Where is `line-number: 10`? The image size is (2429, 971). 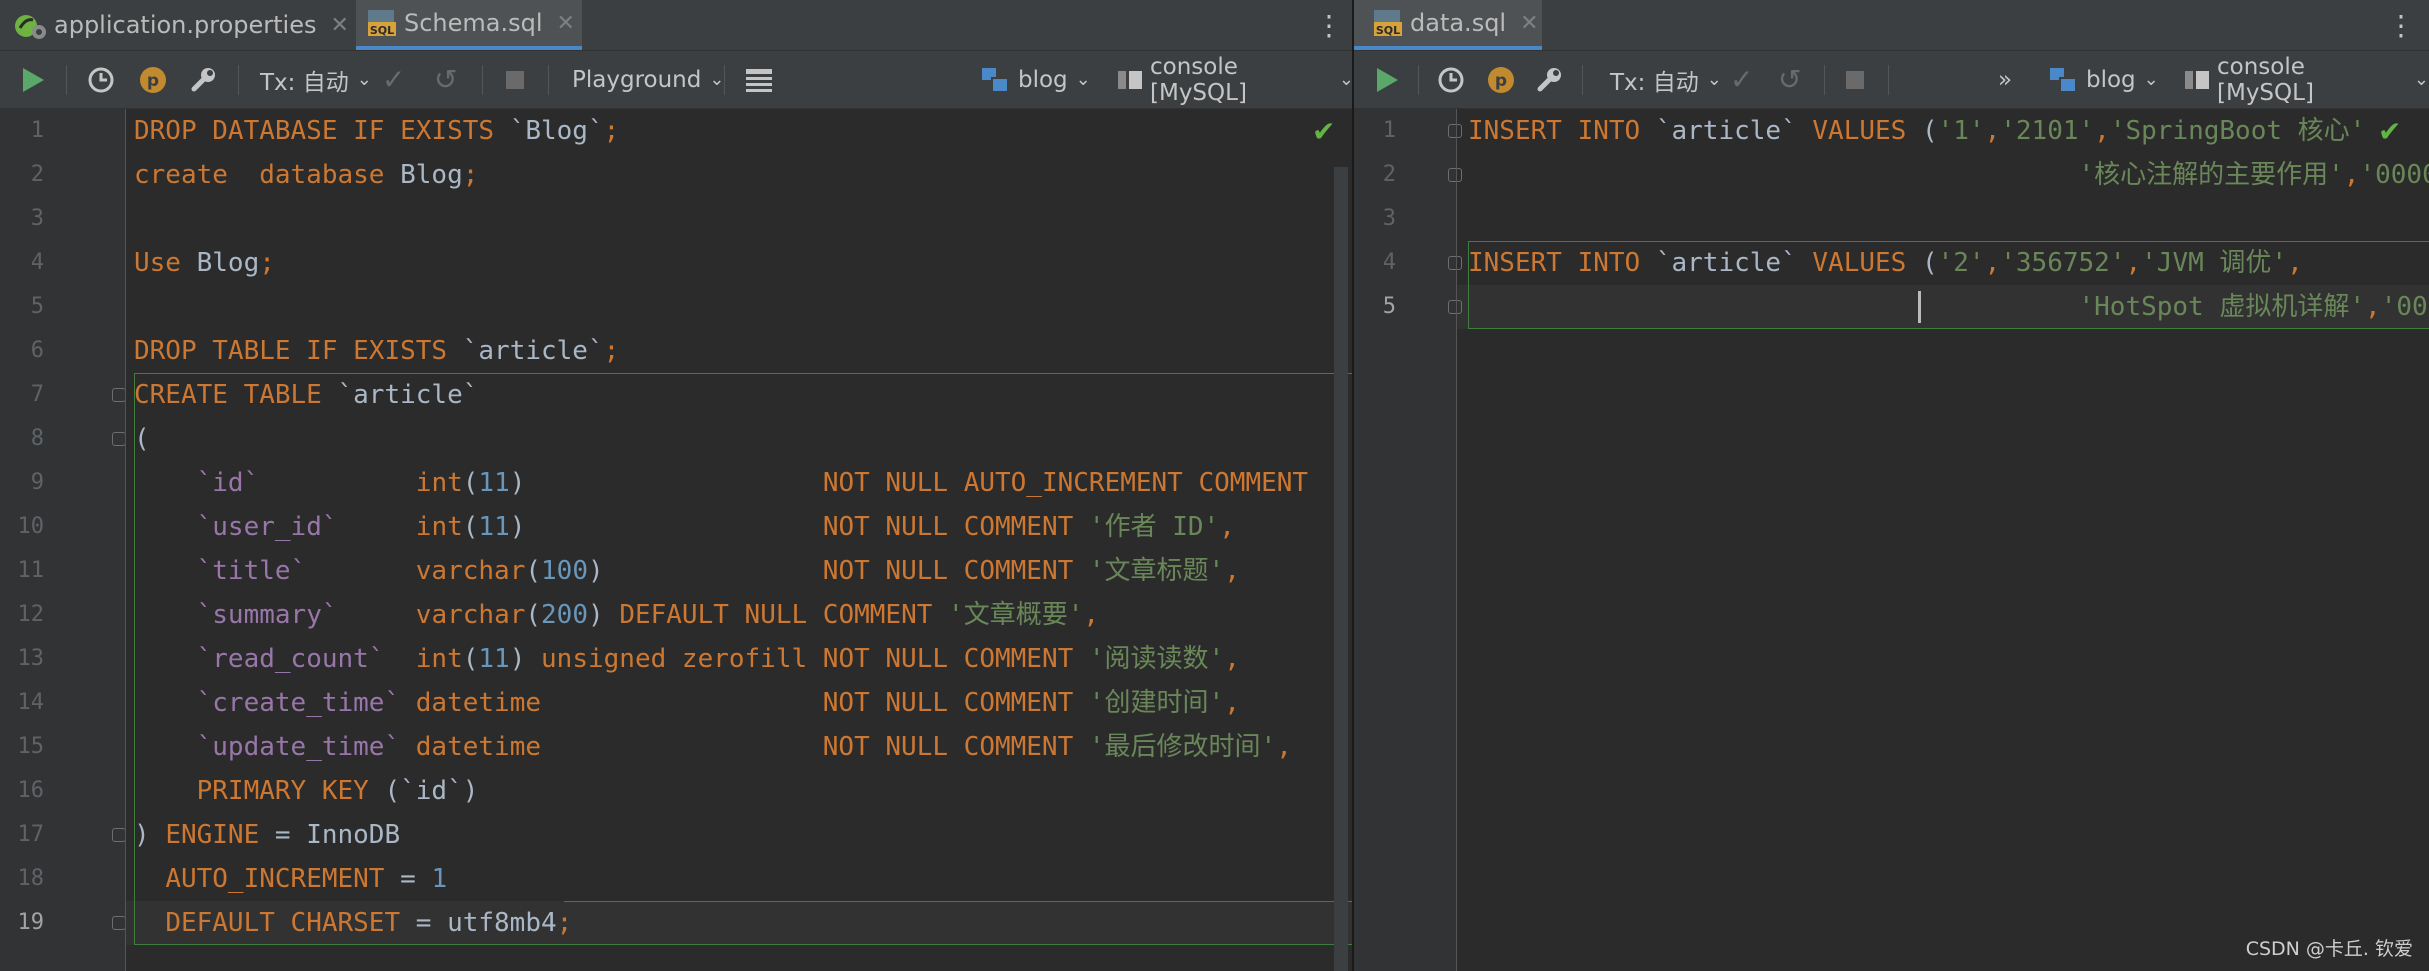 line-number: 10 is located at coordinates (31, 526).